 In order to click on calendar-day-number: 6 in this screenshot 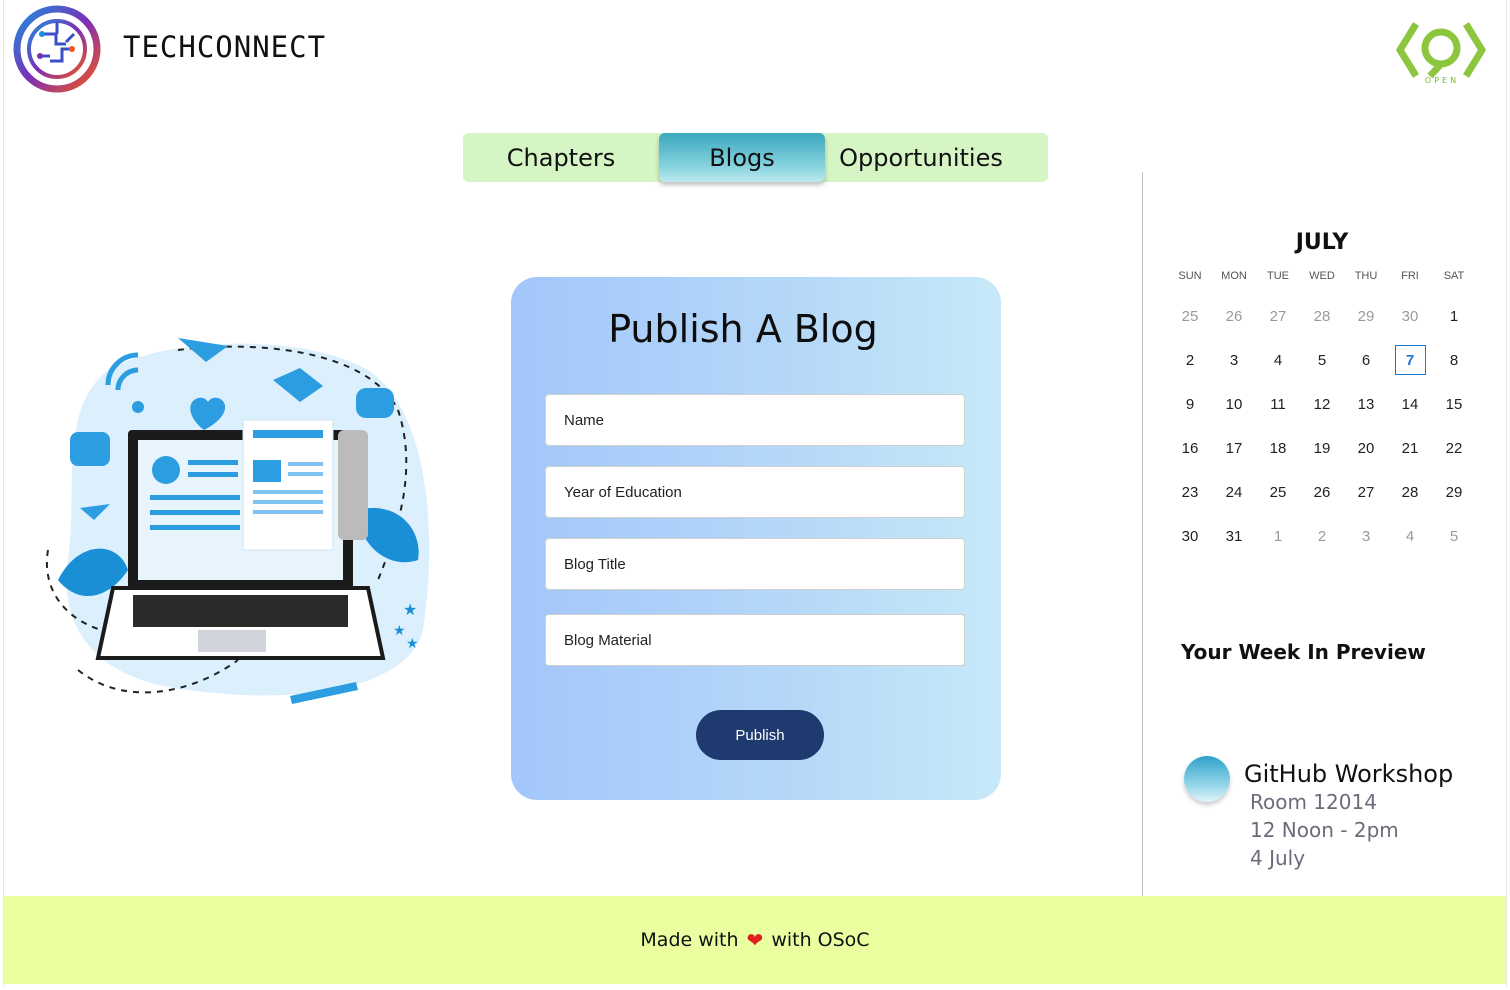, I will do `click(1366, 360)`.